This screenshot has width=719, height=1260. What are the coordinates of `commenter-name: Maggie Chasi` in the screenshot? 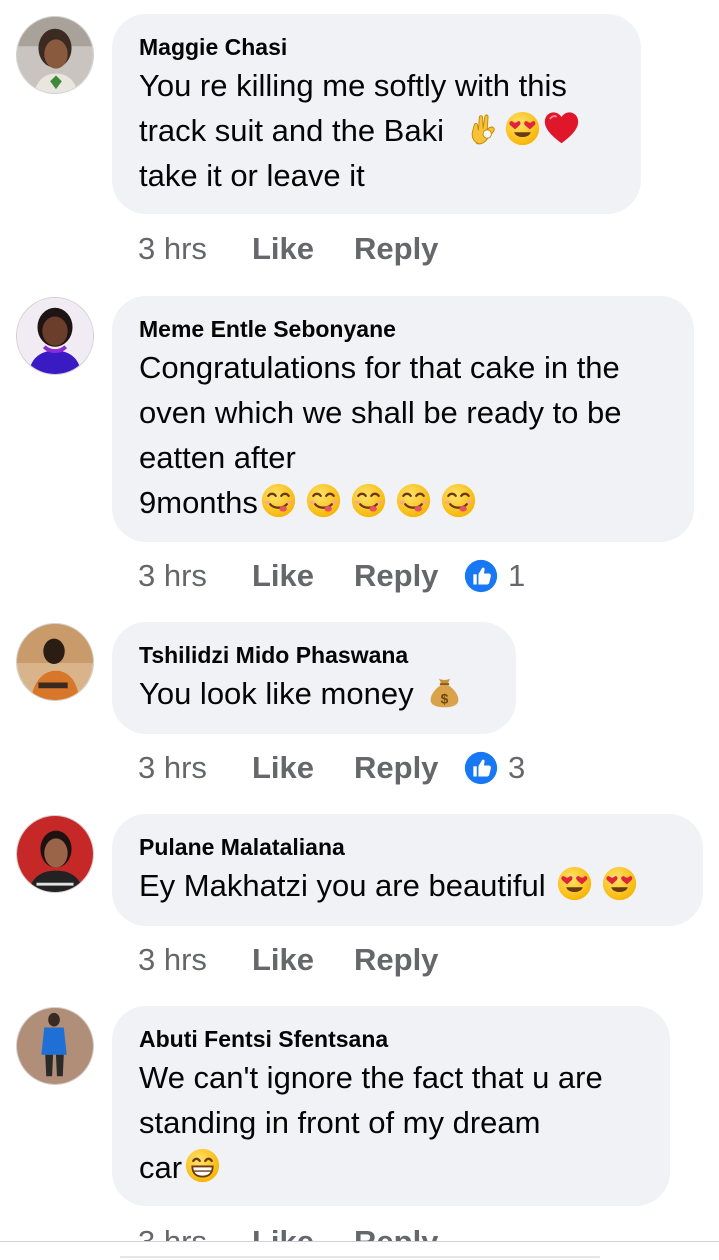 It's located at (377, 47).